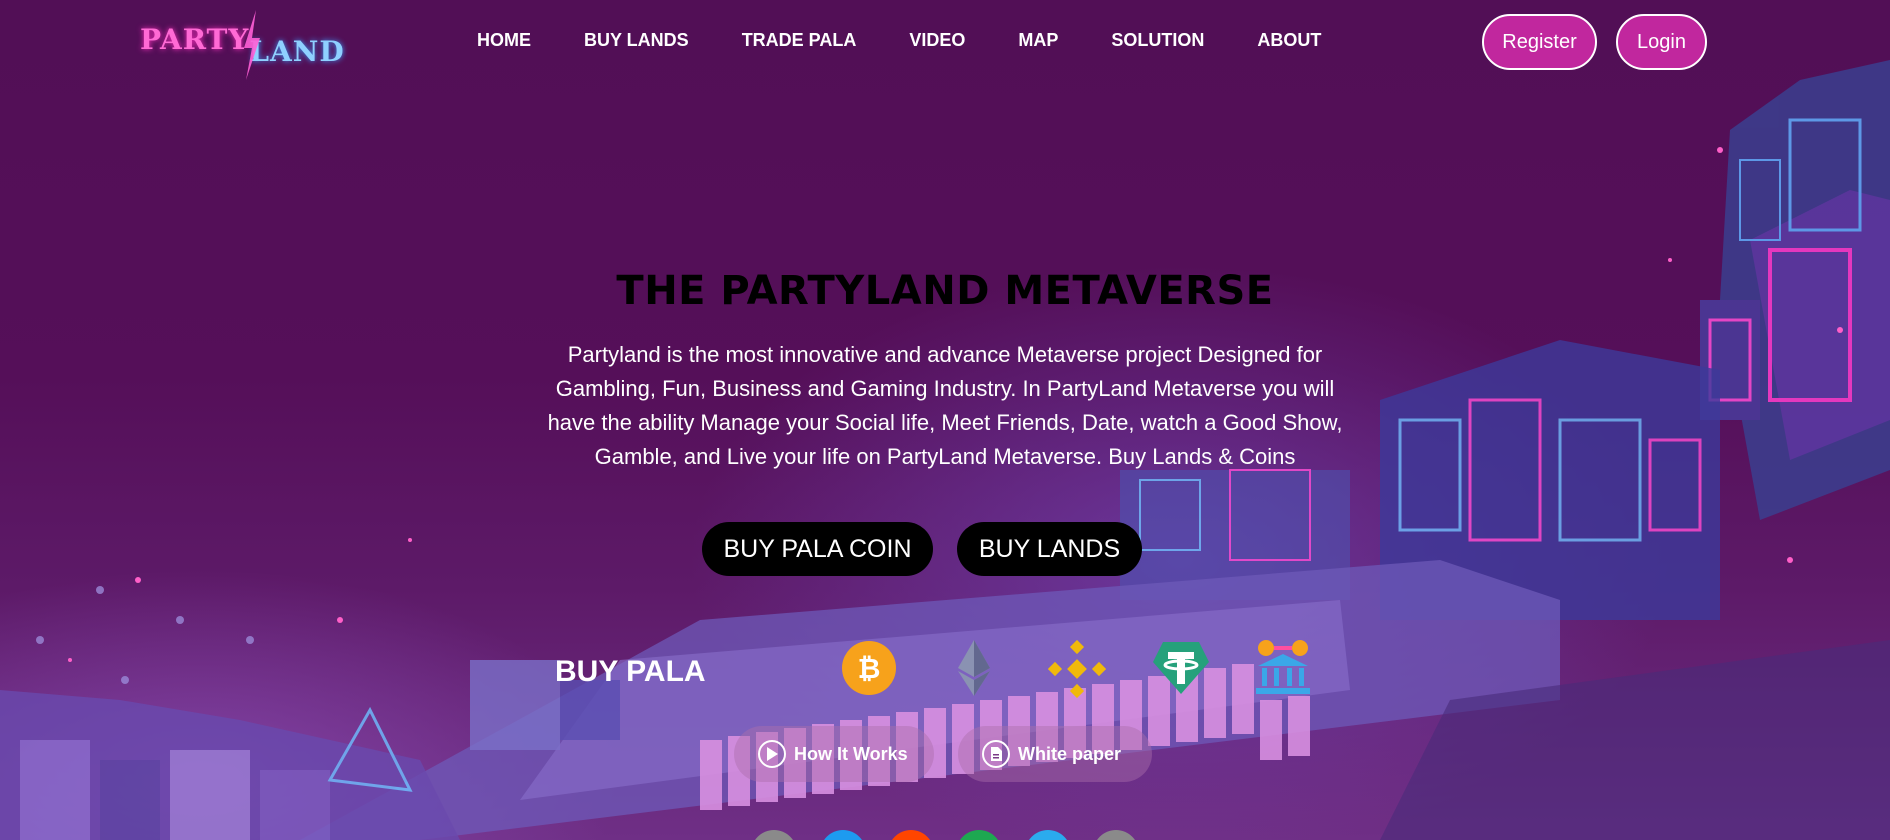 Image resolution: width=1890 pixels, height=840 pixels. I want to click on logo-word-party: PARTY, so click(195, 39).